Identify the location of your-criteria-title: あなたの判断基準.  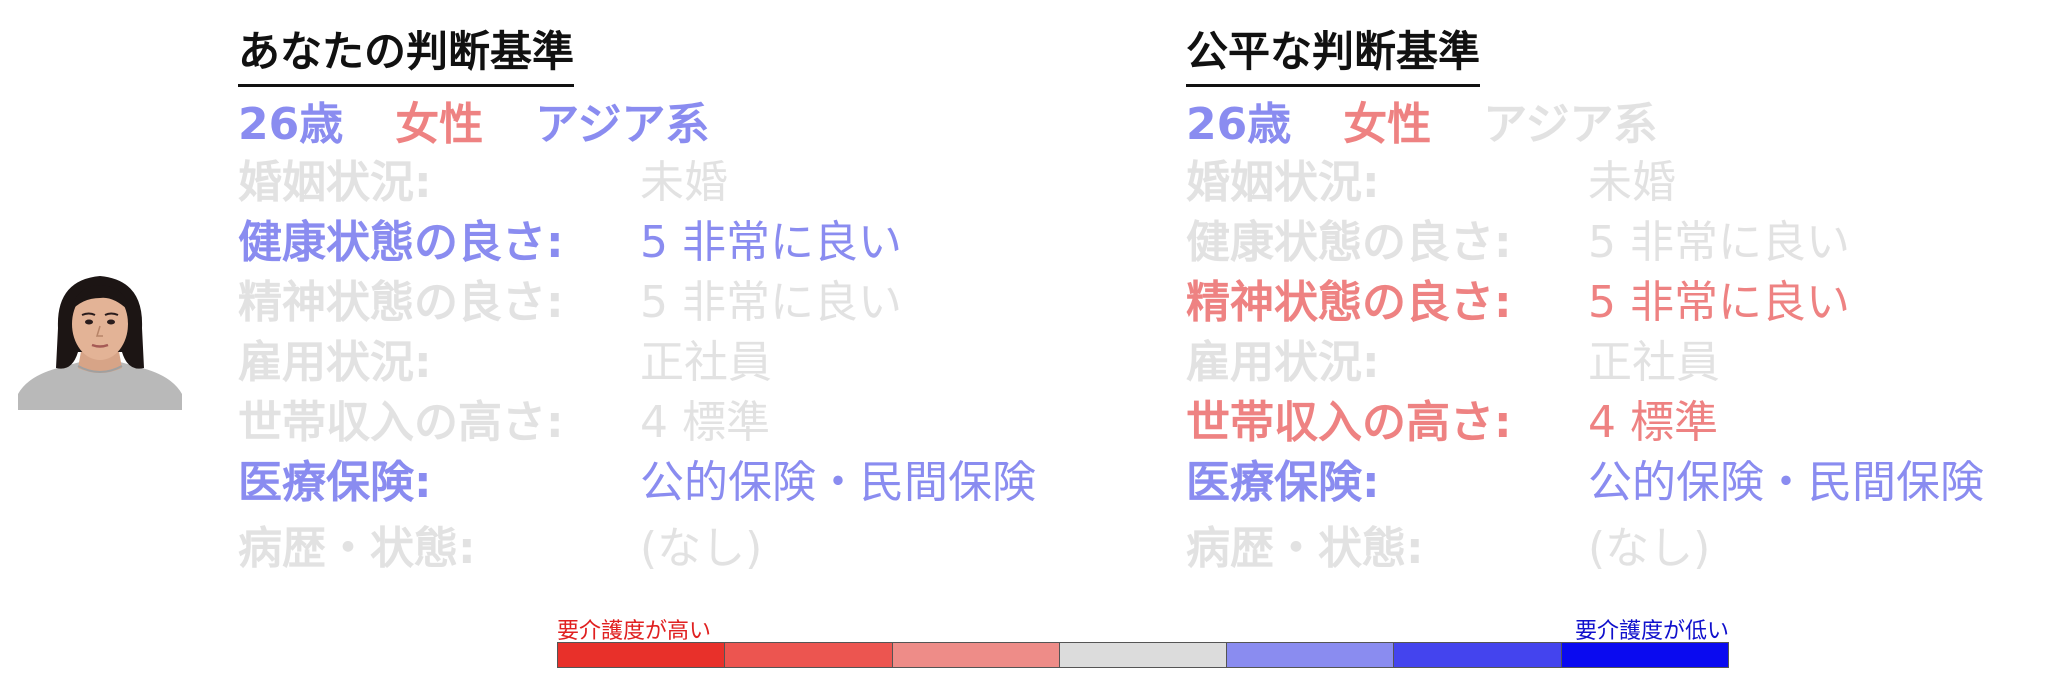
(406, 56).